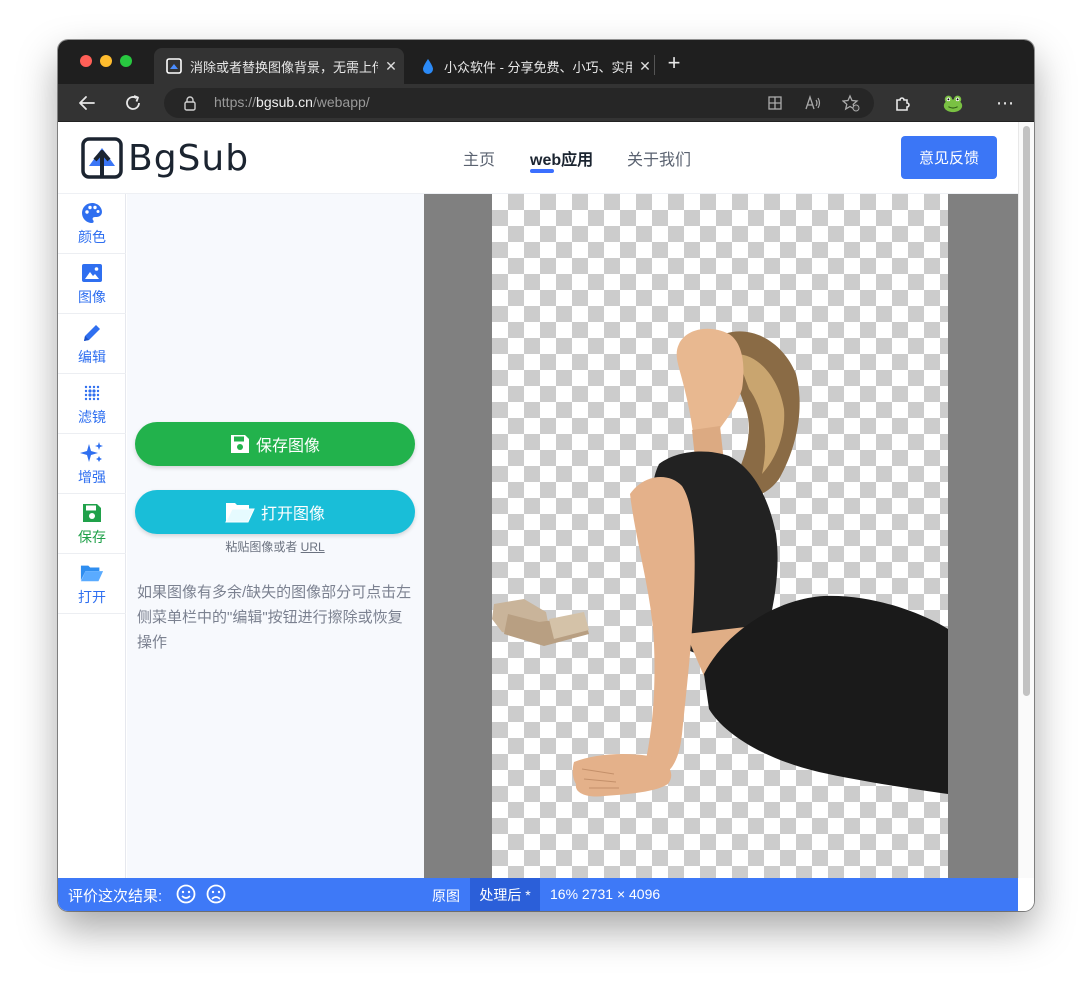 The height and width of the screenshot is (988, 1092). I want to click on paste-url-link: URL, so click(313, 547).